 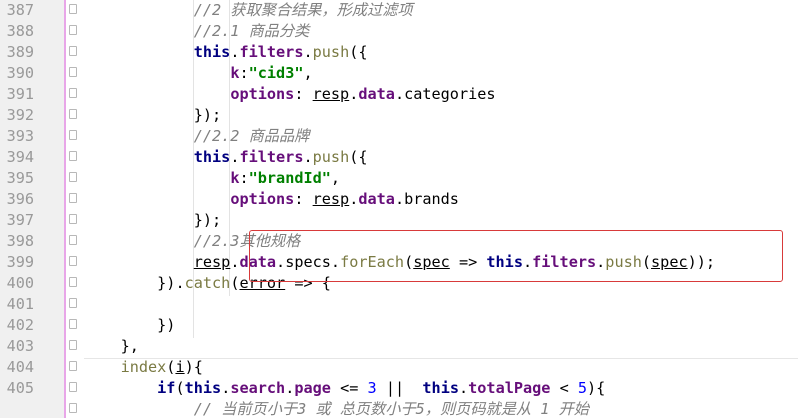 What do you see at coordinates (20, 199) in the screenshot?
I see `line-number: 396` at bounding box center [20, 199].